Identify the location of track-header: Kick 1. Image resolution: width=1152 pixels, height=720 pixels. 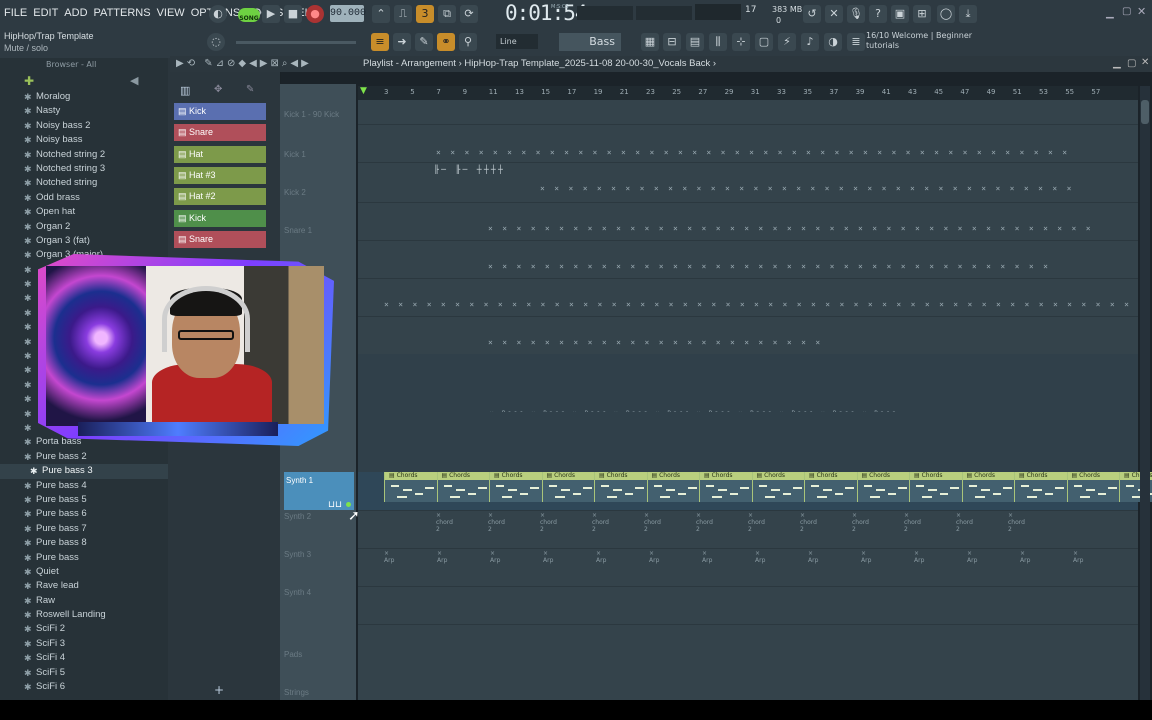
(319, 154).